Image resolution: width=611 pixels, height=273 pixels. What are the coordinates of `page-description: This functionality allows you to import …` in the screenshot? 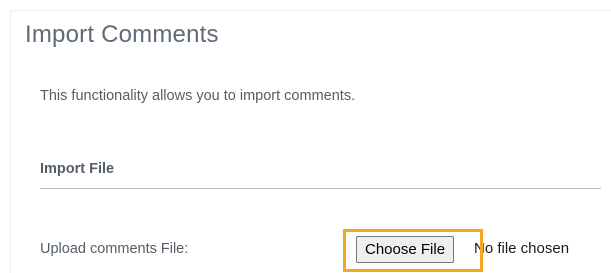 It's located at (198, 96).